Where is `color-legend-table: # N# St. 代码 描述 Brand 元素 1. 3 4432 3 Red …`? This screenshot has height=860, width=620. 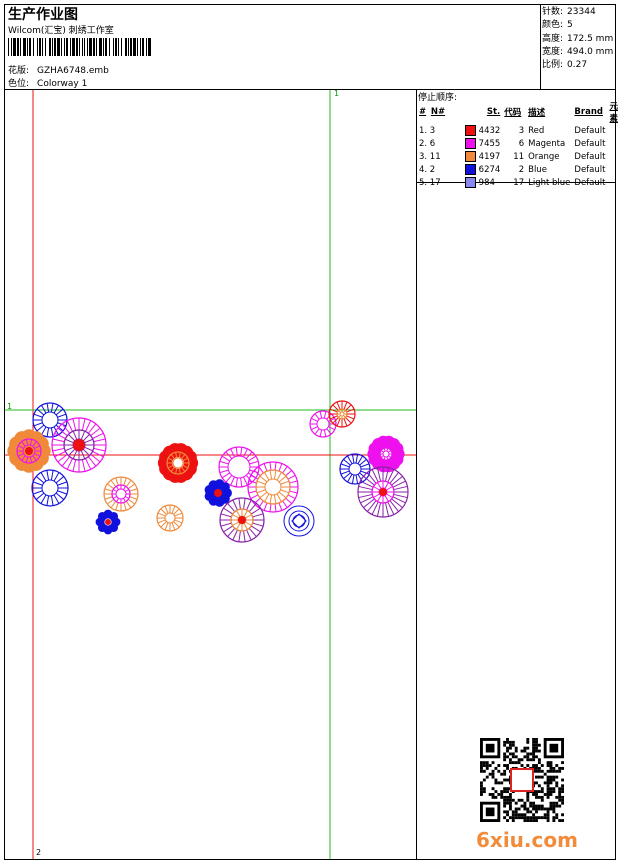 color-legend-table: # N# St. 代码 描述 Brand 元素 1. 3 4432 3 Red … is located at coordinates (518, 144).